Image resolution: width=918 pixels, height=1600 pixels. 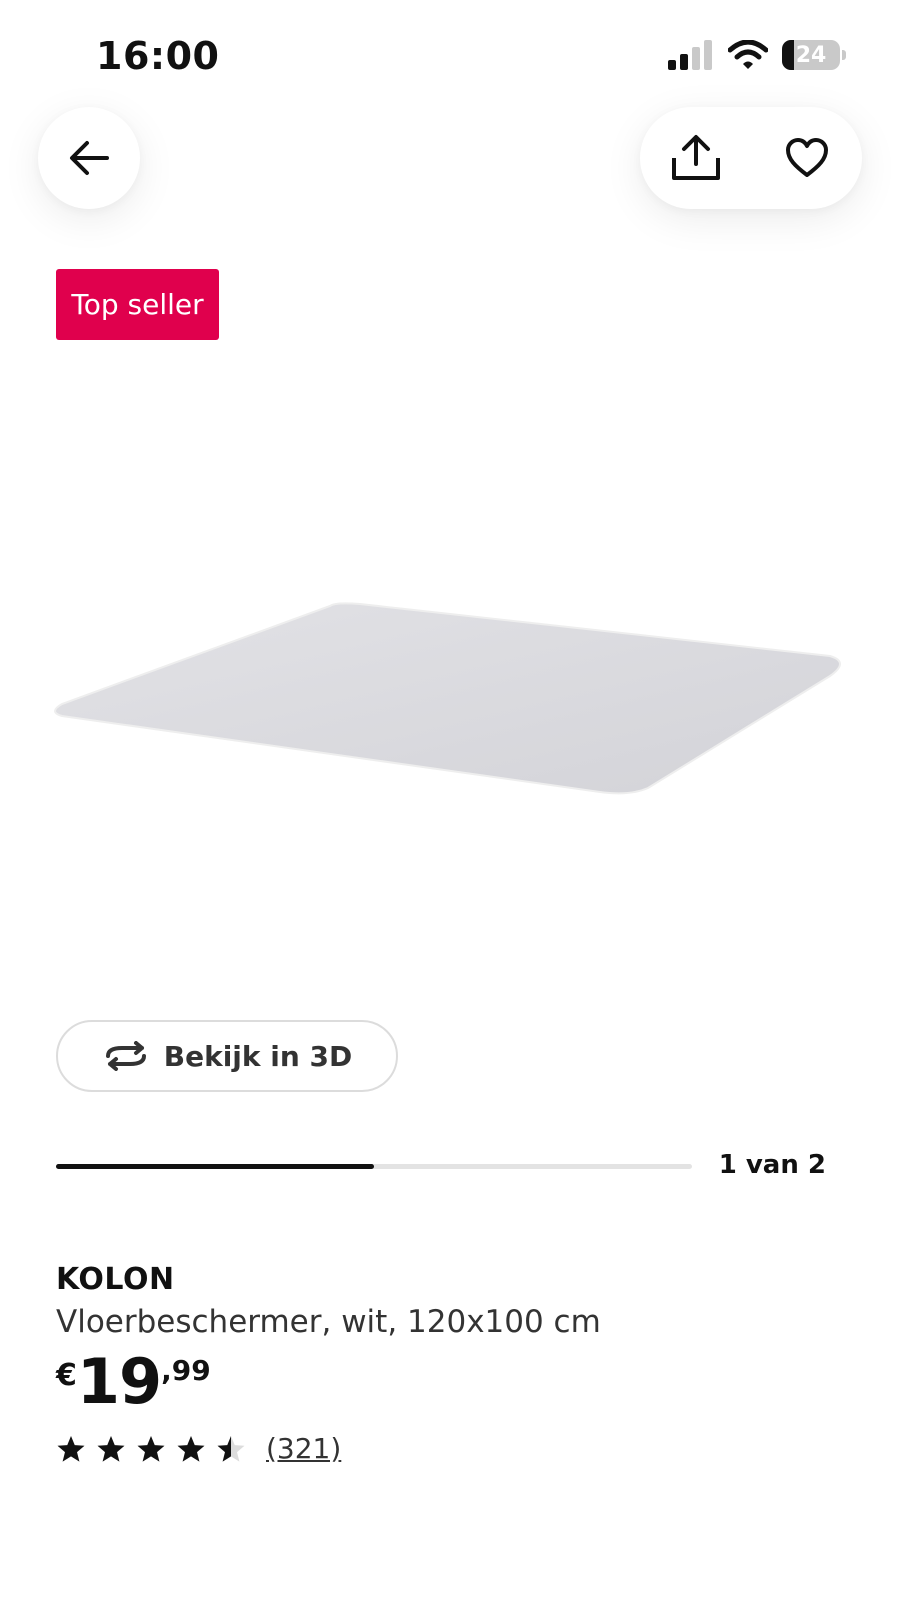 I want to click on back-button, so click(x=89, y=158).